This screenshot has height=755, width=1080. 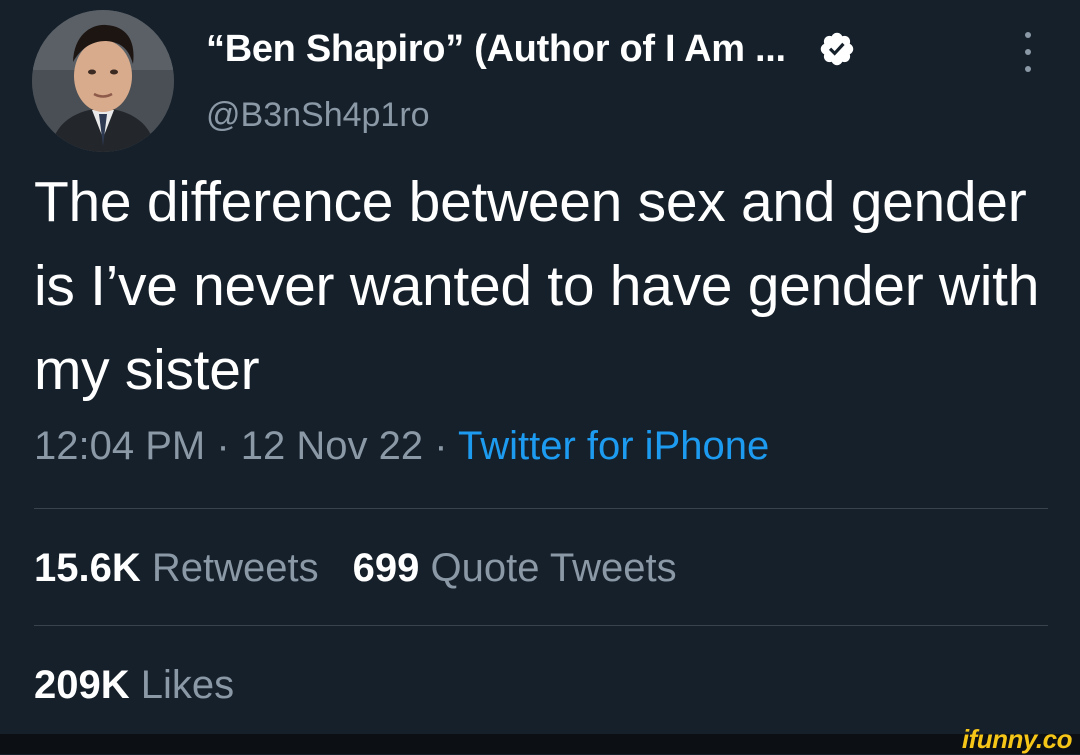 What do you see at coordinates (119, 446) in the screenshot?
I see `tweet-time: 12:04 PM` at bounding box center [119, 446].